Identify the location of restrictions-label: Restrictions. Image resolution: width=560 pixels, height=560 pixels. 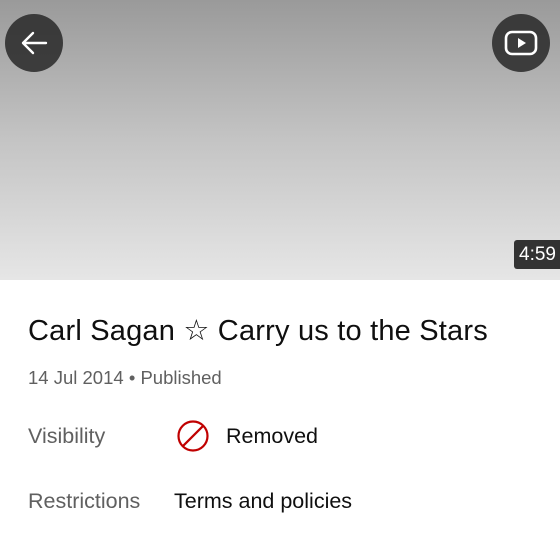
(84, 501).